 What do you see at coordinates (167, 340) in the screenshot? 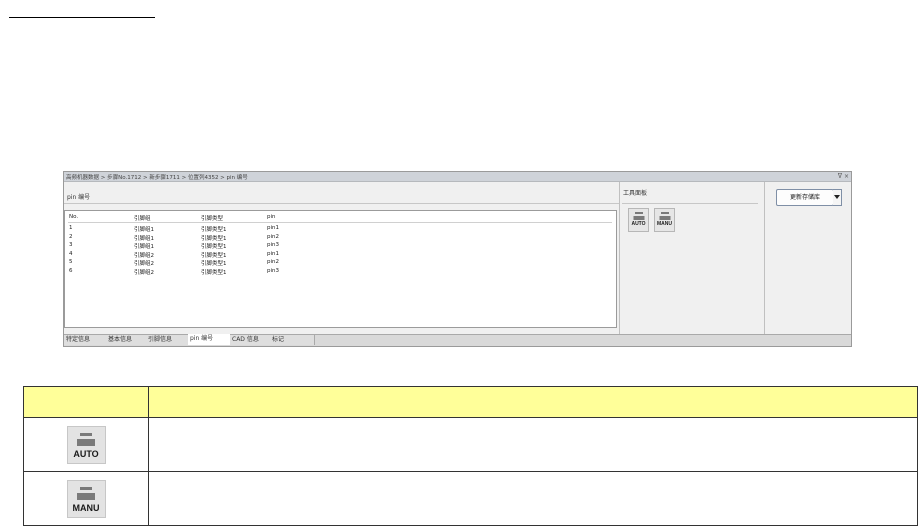
I see `tab-pin-info: 引脚信息` at bounding box center [167, 340].